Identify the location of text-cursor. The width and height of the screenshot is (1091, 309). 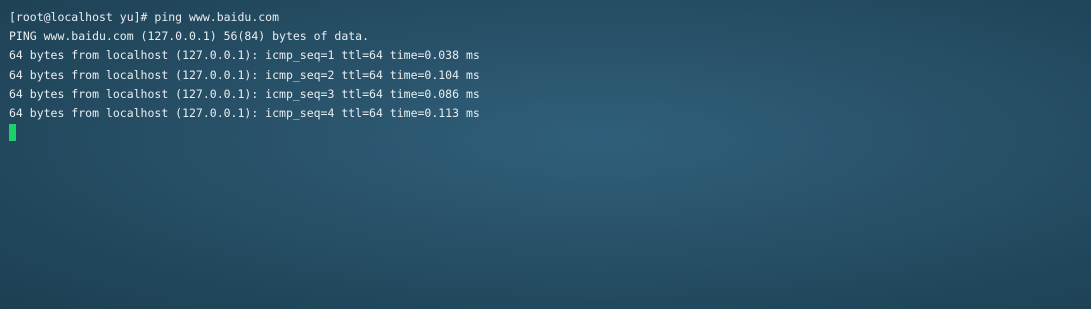
(12, 133).